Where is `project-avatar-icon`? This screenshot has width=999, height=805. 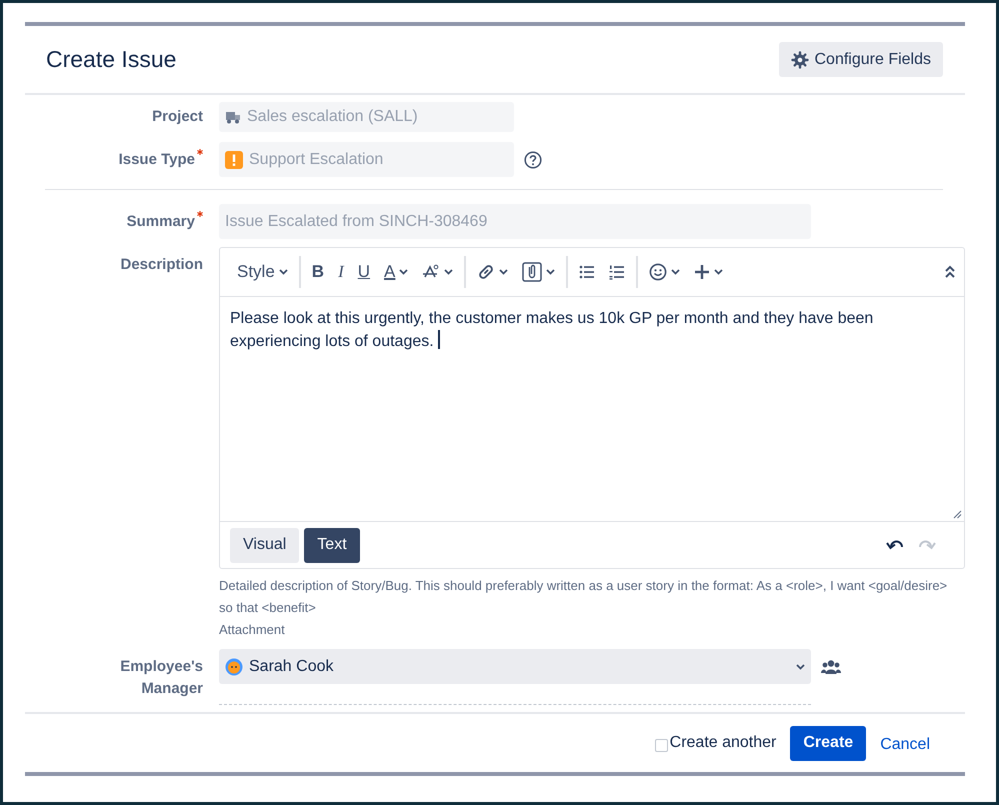 project-avatar-icon is located at coordinates (233, 117).